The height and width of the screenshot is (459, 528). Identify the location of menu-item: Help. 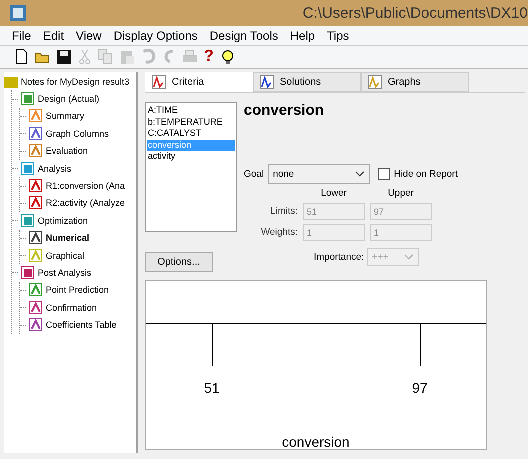
(303, 35).